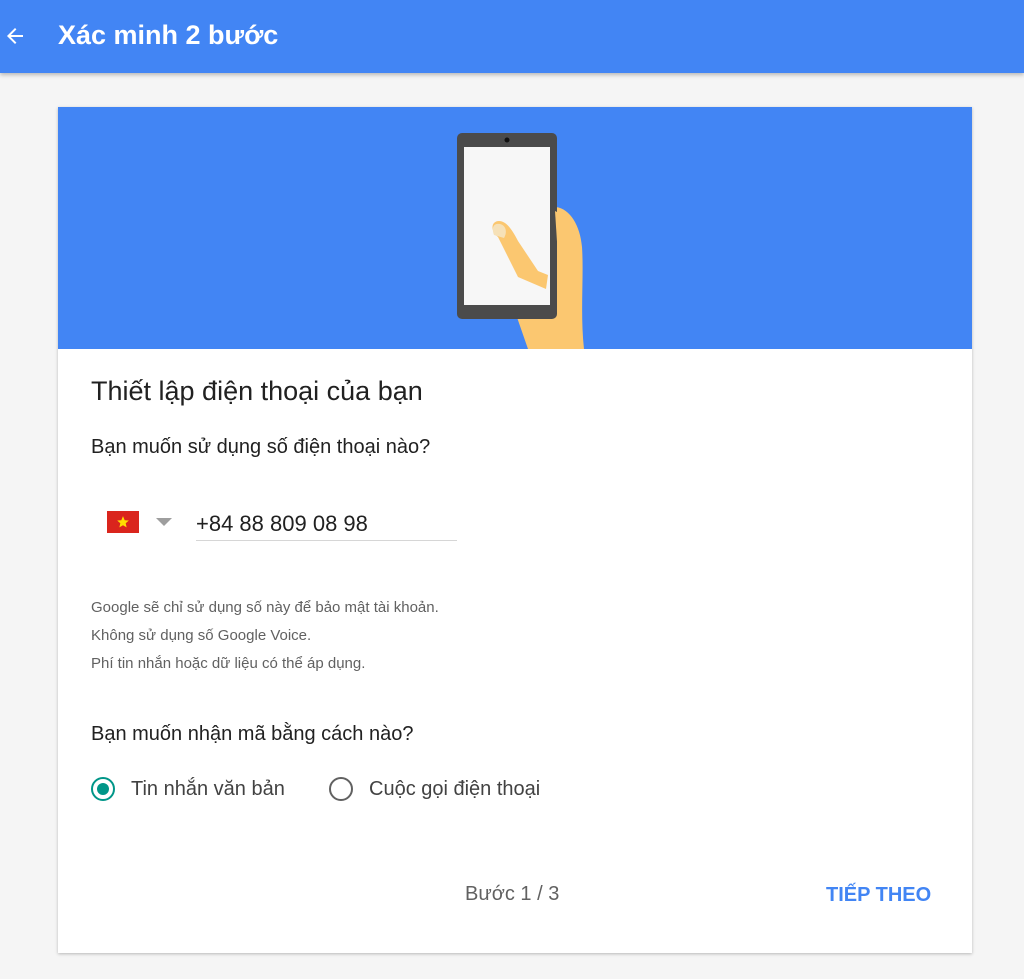 Image resolution: width=1024 pixels, height=979 pixels. I want to click on next-button: TIẾP THEO, so click(878, 895).